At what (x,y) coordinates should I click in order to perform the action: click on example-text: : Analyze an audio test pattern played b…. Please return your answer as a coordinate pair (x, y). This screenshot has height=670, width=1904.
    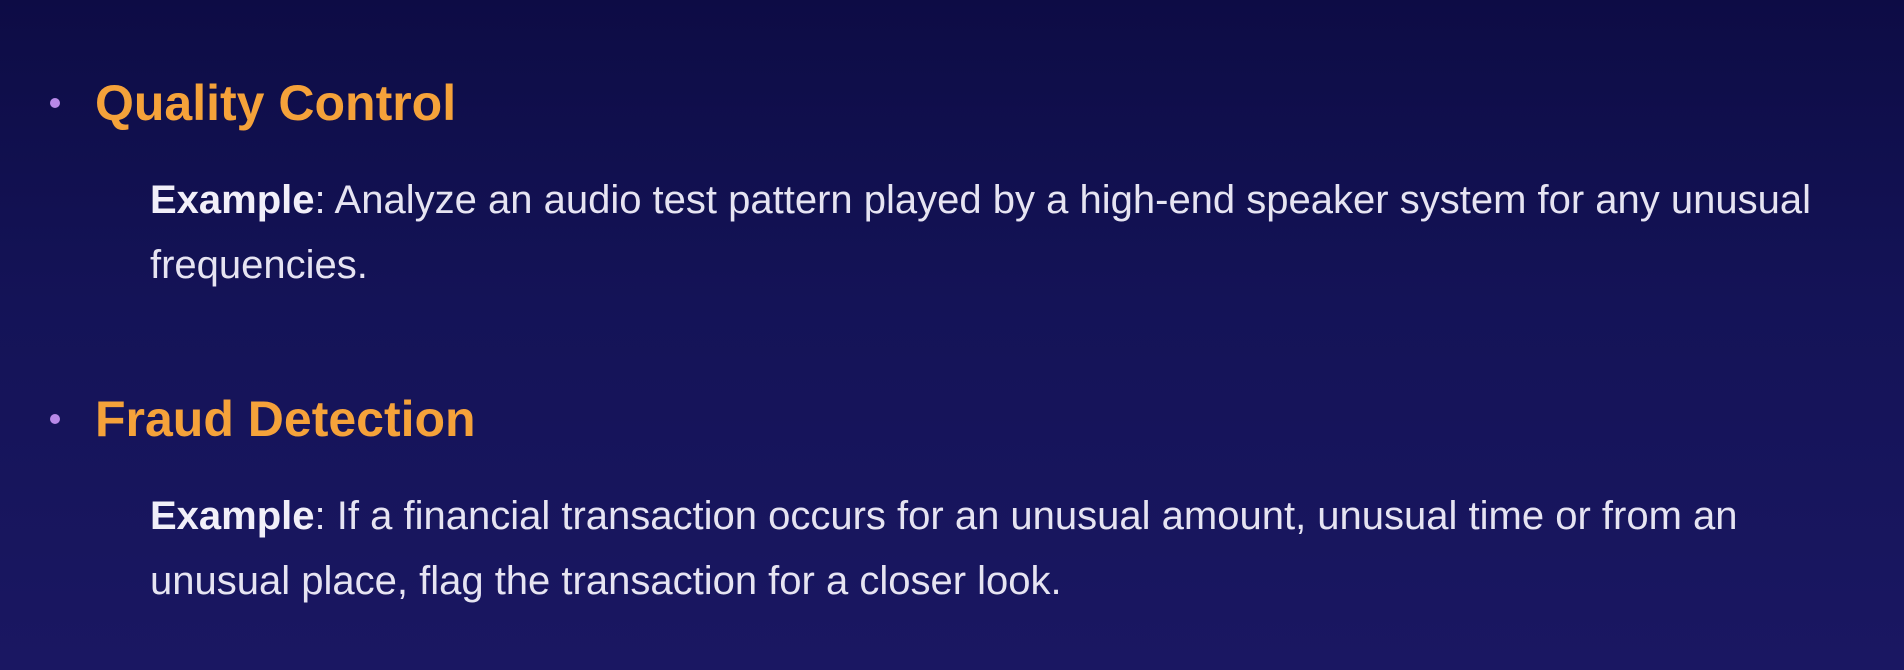
    Looking at the image, I should click on (981, 232).